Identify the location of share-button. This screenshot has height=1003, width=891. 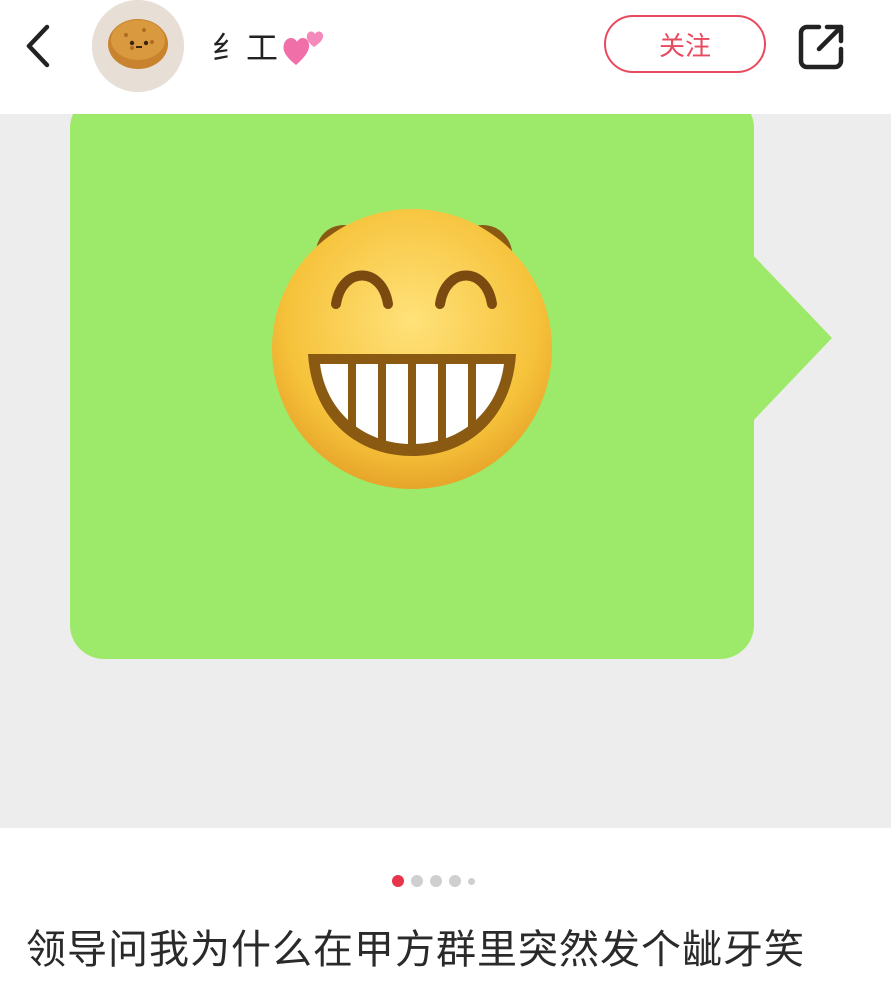
(822, 46).